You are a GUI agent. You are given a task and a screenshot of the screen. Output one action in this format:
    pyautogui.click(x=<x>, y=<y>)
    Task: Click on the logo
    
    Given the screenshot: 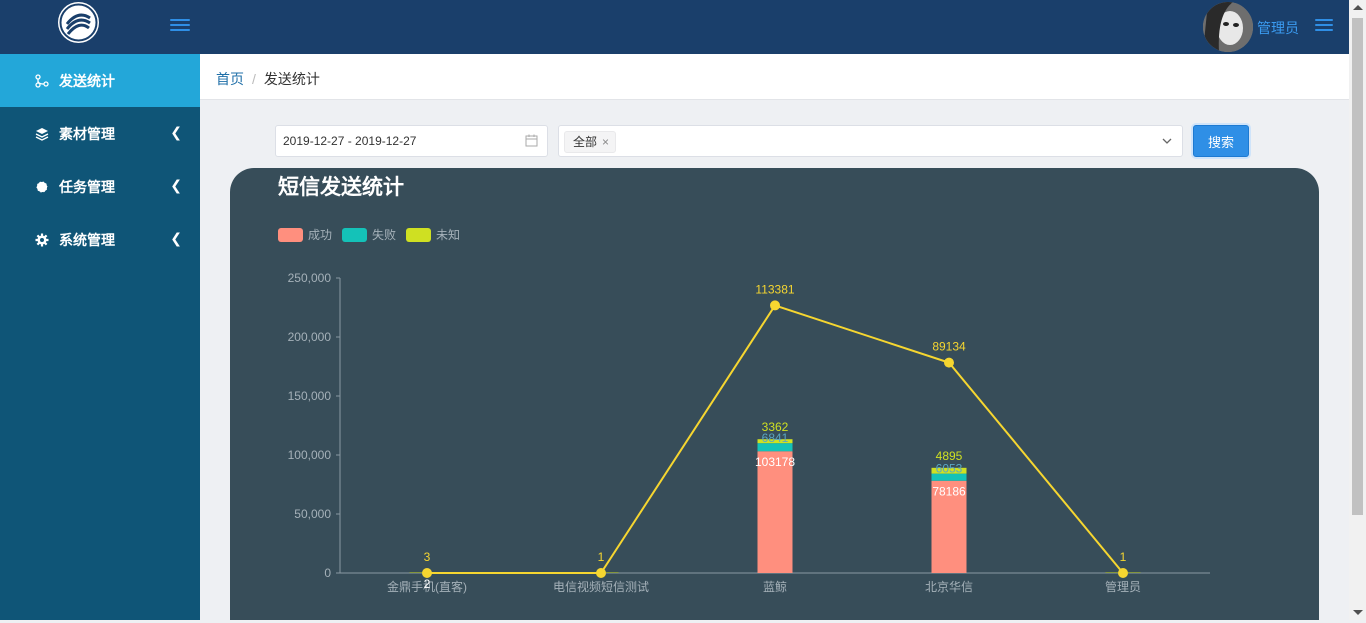 What is the action you would take?
    pyautogui.click(x=78, y=22)
    